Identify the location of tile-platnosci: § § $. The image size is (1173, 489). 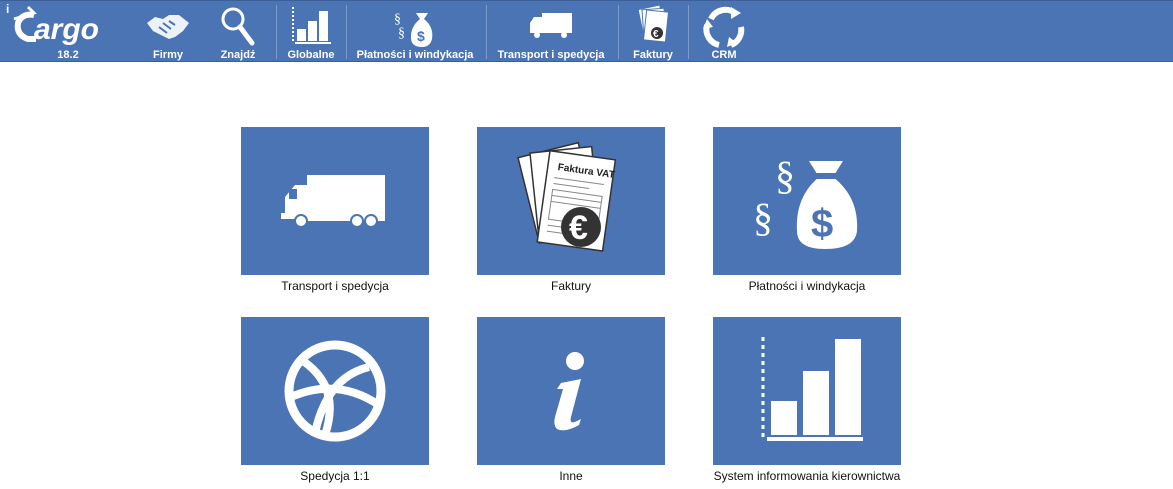
(807, 201).